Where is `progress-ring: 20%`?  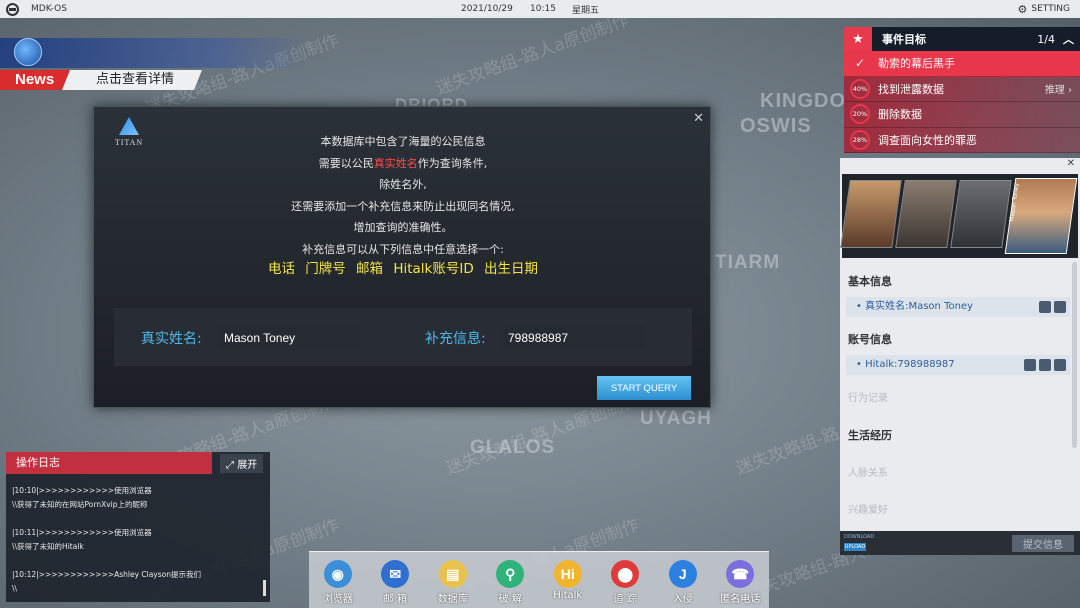
progress-ring: 20% is located at coordinates (860, 114).